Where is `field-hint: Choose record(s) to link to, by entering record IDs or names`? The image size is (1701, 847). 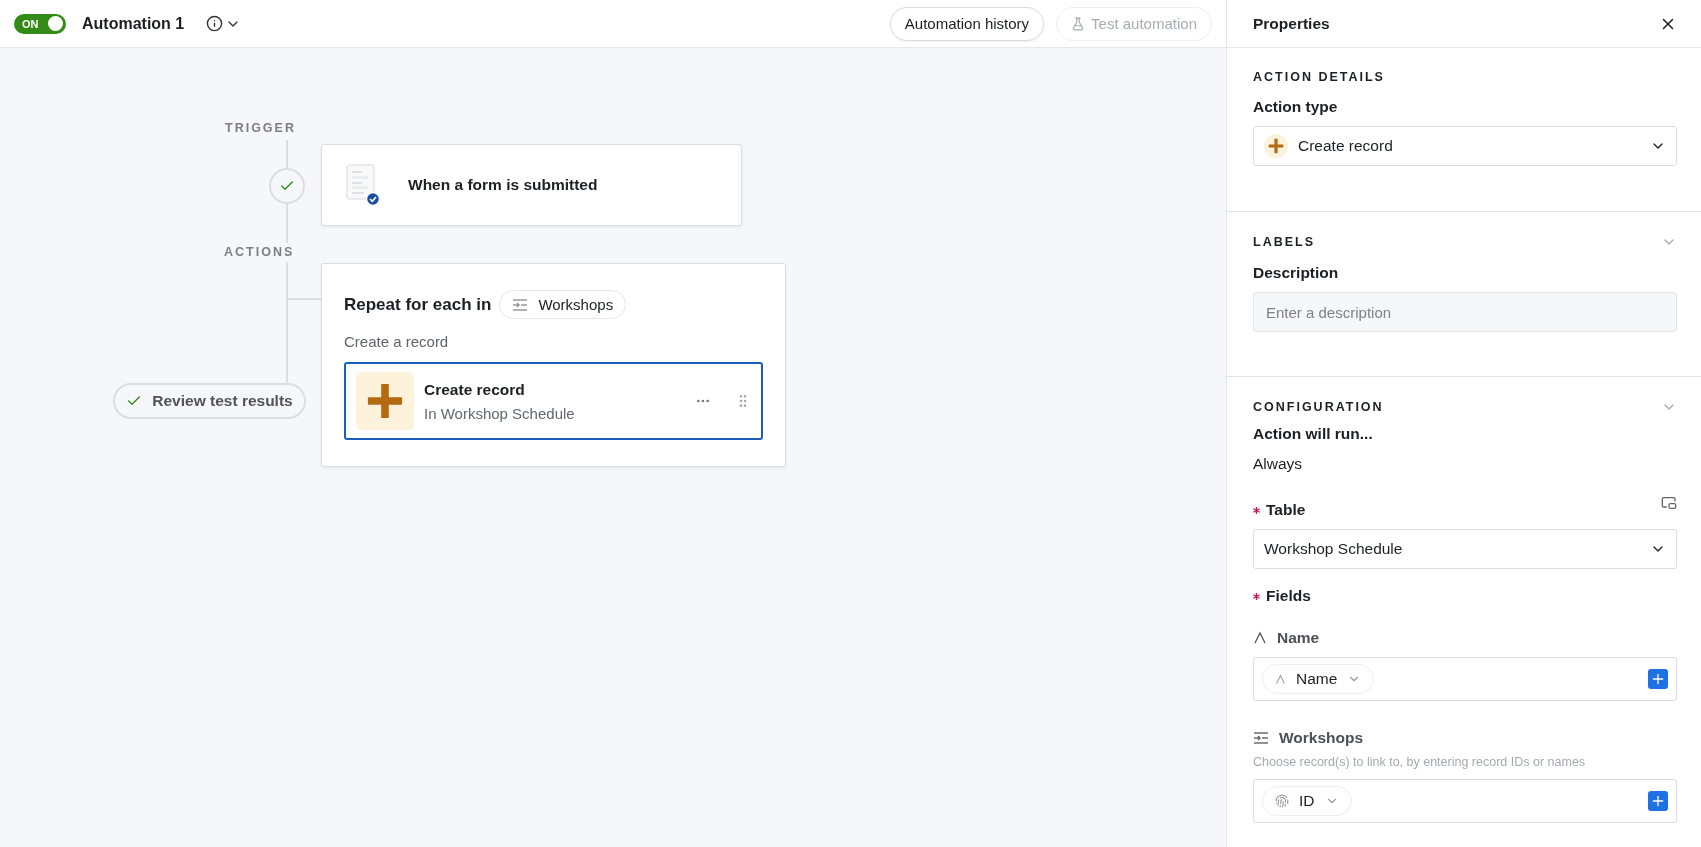
field-hint: Choose record(s) to link to, by entering record IDs or names is located at coordinates (1420, 762).